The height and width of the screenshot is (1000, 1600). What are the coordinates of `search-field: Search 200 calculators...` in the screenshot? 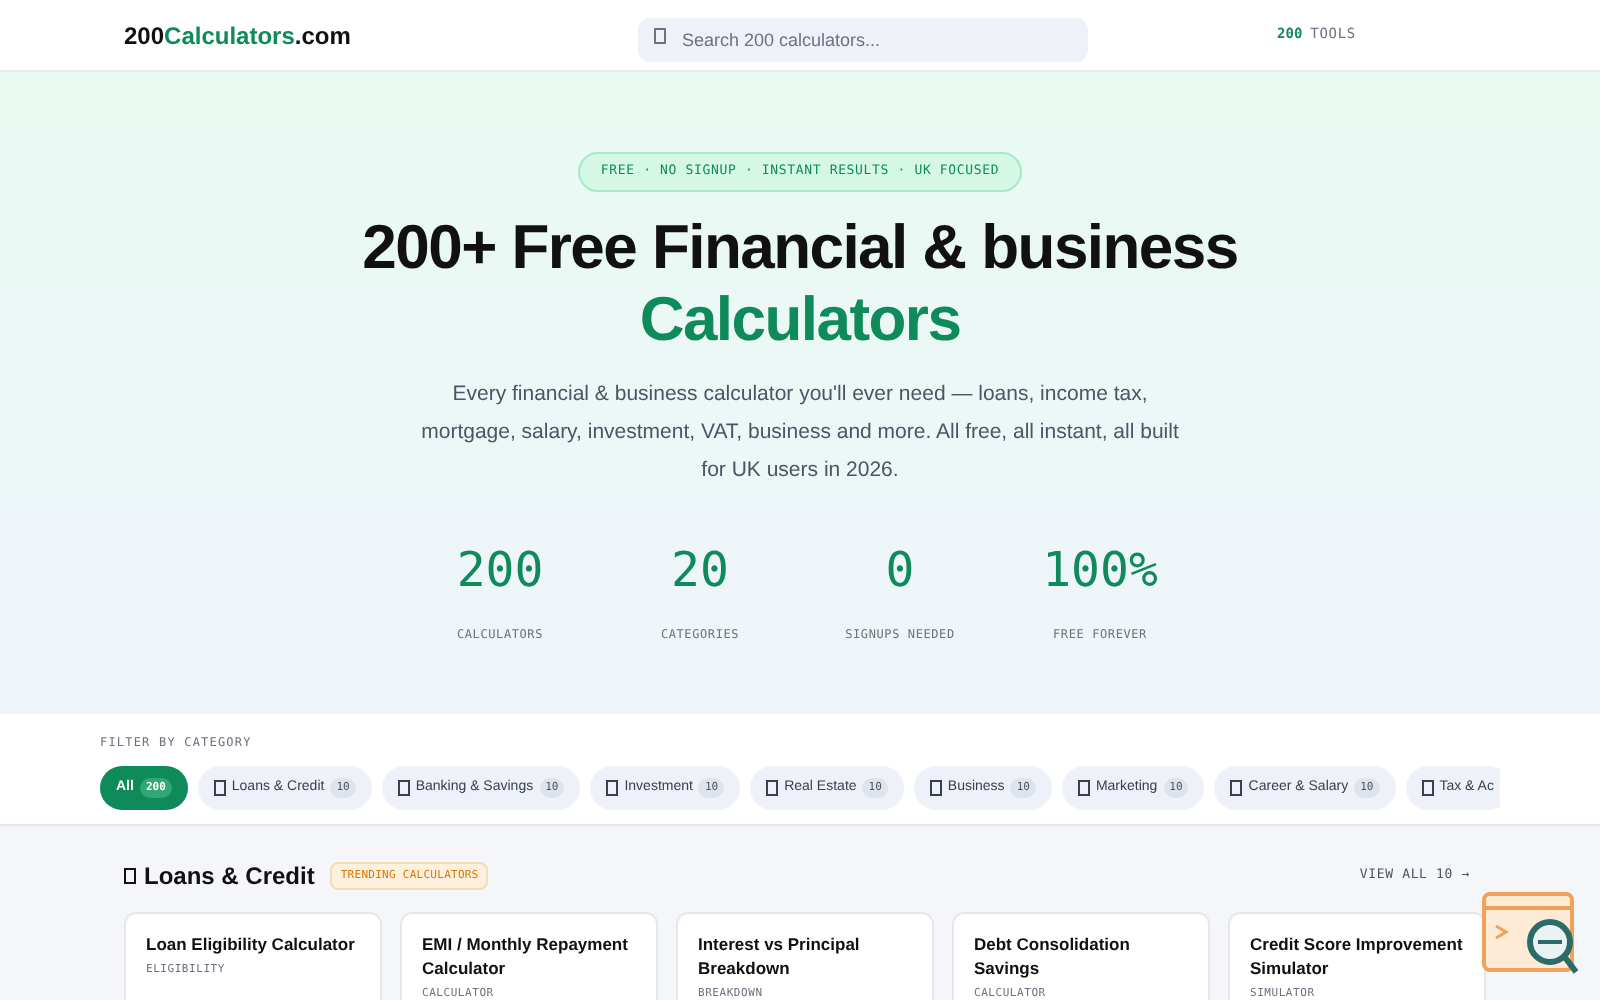 It's located at (863, 39).